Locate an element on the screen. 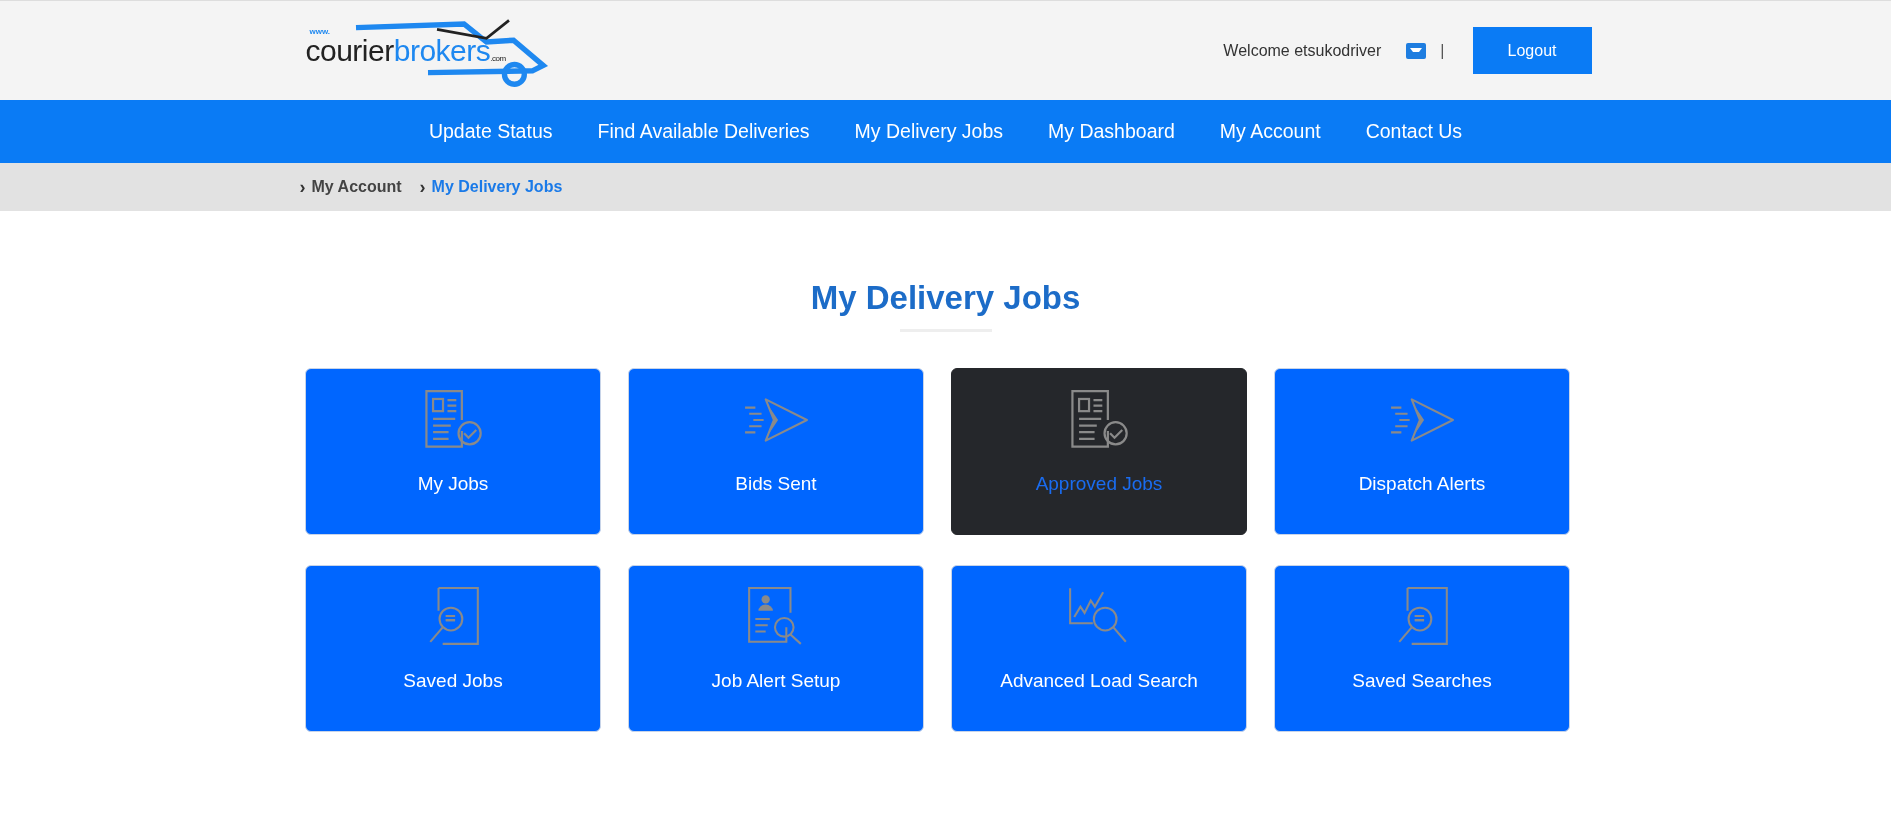 This screenshot has height=835, width=1891. logout-button: Logout is located at coordinates (1532, 50).